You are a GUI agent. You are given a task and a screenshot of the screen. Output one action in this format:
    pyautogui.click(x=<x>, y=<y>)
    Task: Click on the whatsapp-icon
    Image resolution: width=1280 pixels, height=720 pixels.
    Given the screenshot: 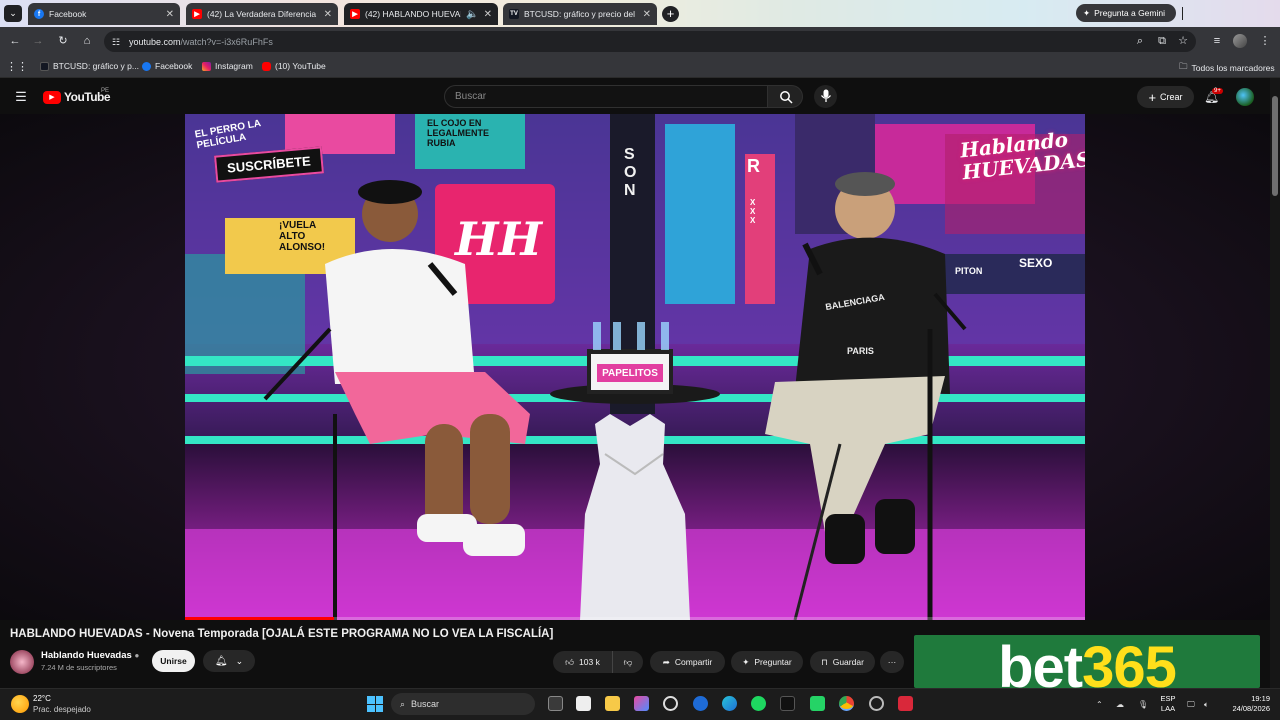 What is the action you would take?
    pyautogui.click(x=817, y=703)
    